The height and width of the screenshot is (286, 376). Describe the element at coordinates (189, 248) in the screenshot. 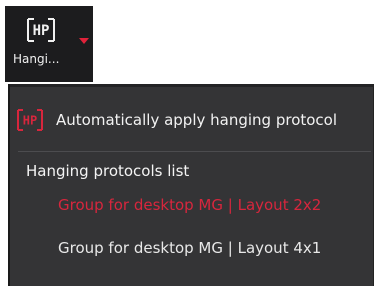

I see `protocol-item-layout-4x1: Group for desktop MG | Layout 4x1` at that location.